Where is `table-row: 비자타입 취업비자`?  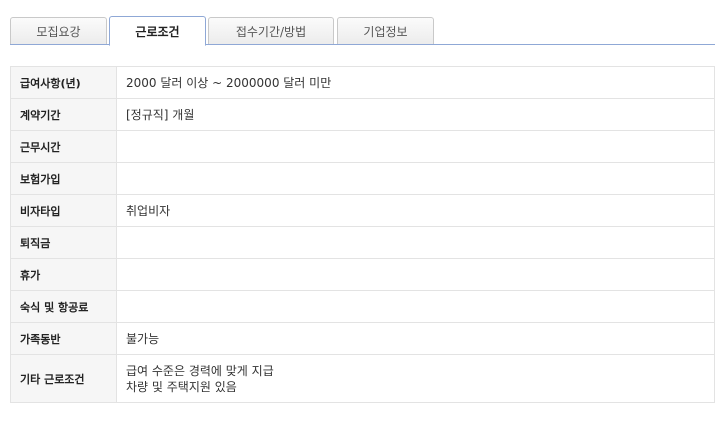
table-row: 비자타입 취업비자 is located at coordinates (362, 210).